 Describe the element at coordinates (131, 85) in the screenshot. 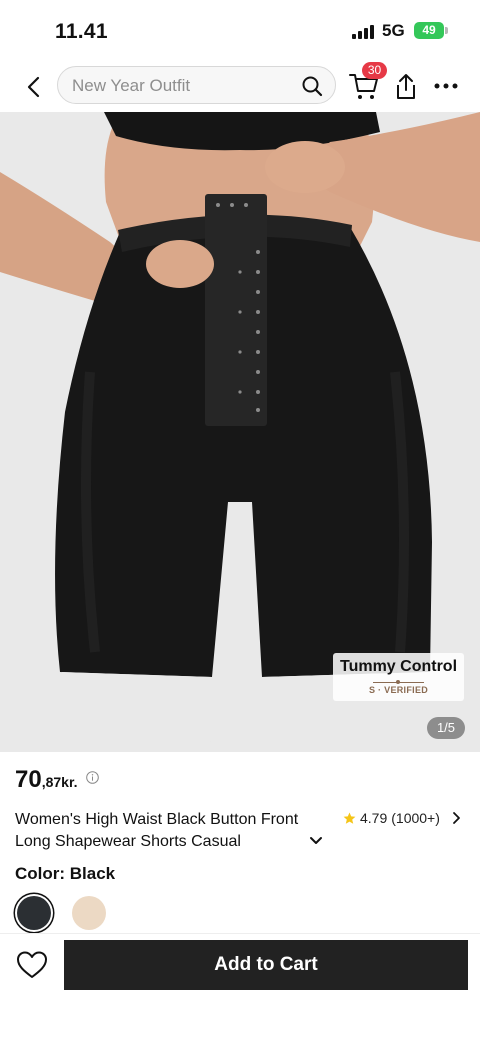

I see `search-placeholder: New Year Outfit` at that location.